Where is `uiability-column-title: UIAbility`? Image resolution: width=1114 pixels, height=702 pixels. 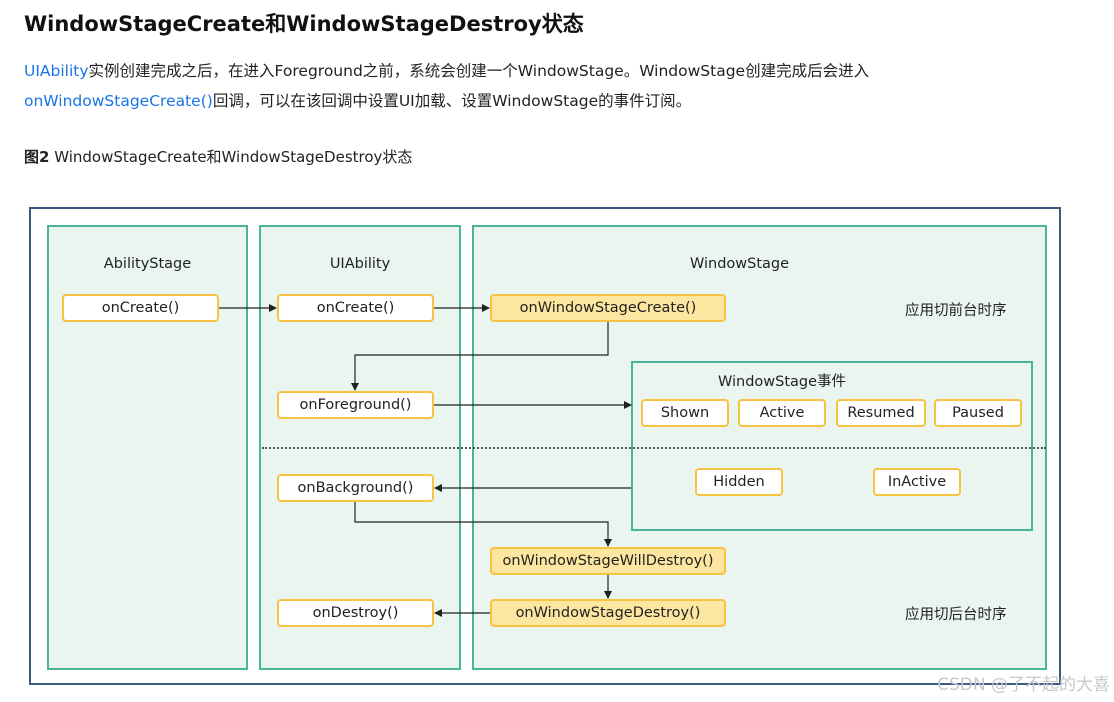 uiability-column-title: UIAbility is located at coordinates (360, 264).